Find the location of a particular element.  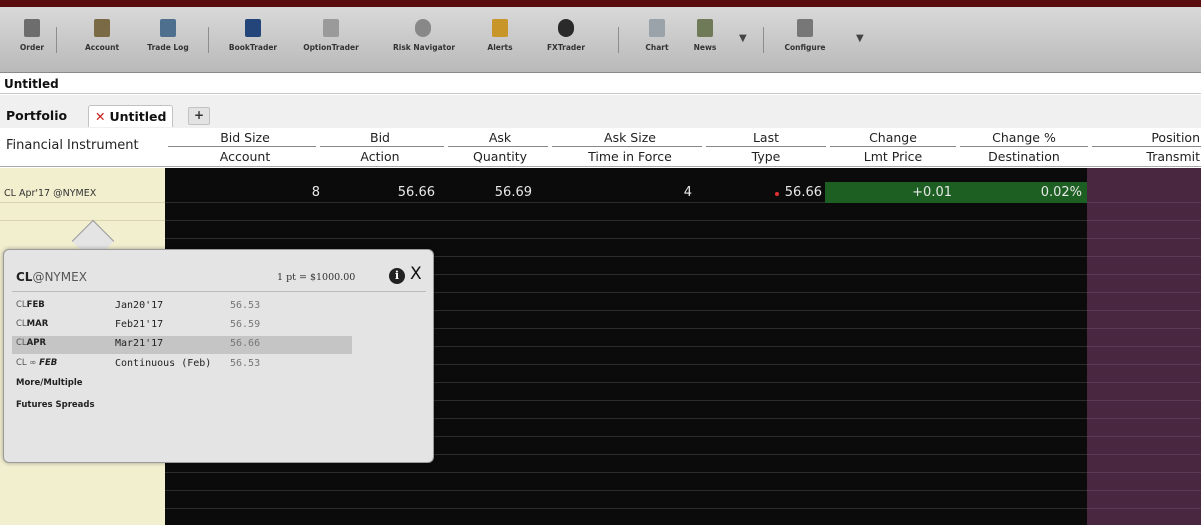

ask-cell: 56.69 is located at coordinates (501, 192).